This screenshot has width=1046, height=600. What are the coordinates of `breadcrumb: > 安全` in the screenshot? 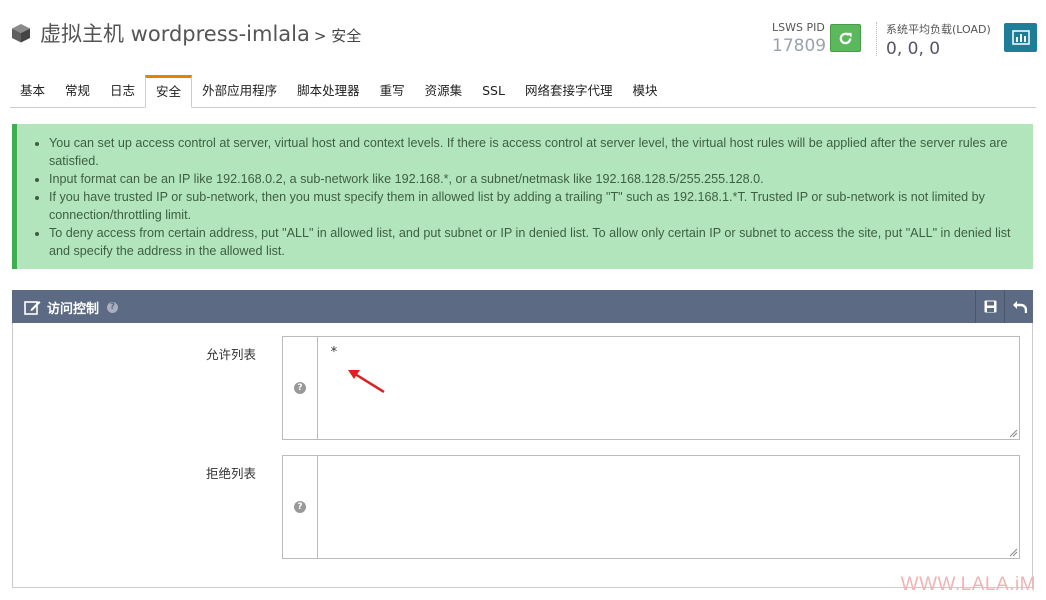 It's located at (337, 35).